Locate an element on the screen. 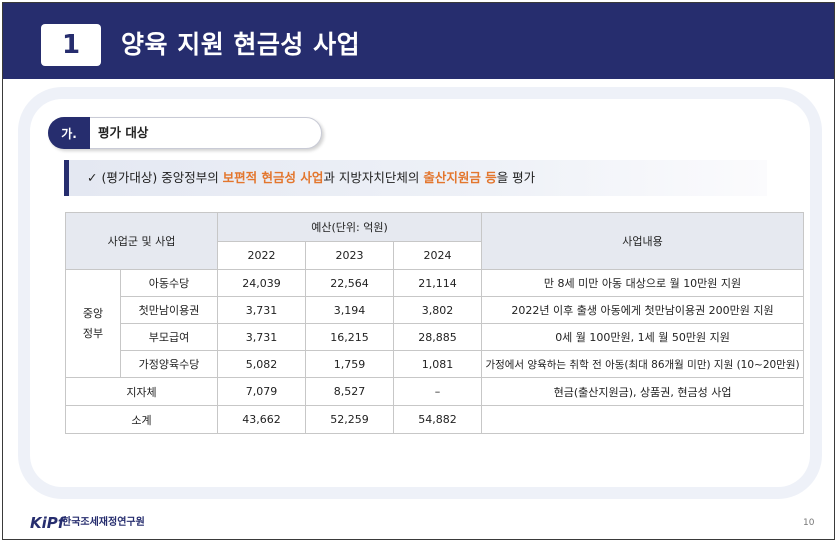  value-2022: 24,039 is located at coordinates (261, 283).